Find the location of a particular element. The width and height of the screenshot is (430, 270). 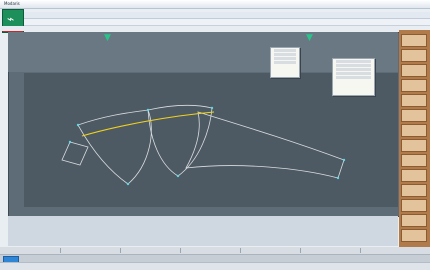

pattern-piece-front is located at coordinates (114, 147).